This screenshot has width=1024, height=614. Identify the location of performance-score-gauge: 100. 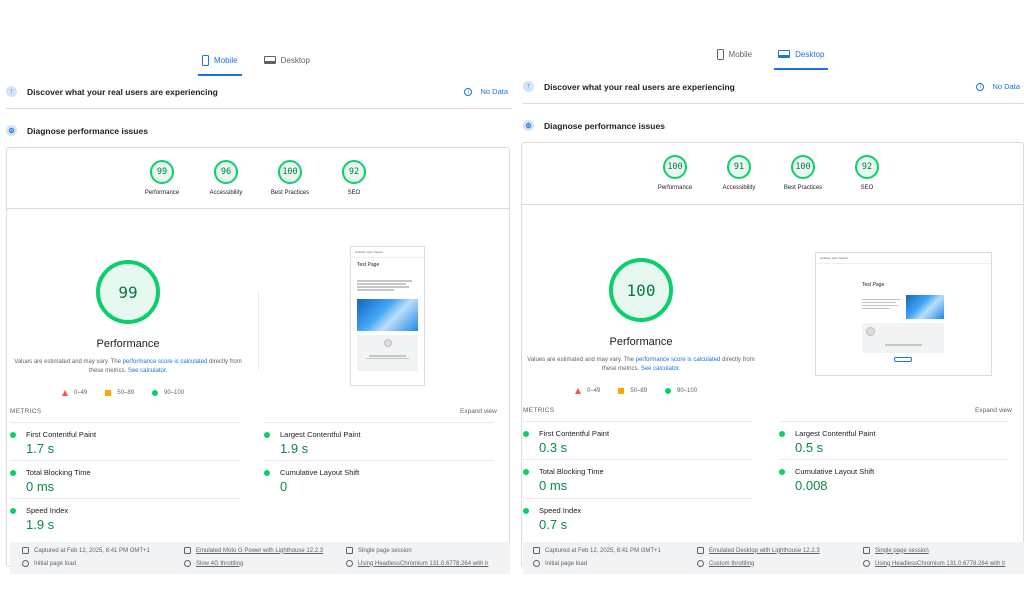
(641, 290).